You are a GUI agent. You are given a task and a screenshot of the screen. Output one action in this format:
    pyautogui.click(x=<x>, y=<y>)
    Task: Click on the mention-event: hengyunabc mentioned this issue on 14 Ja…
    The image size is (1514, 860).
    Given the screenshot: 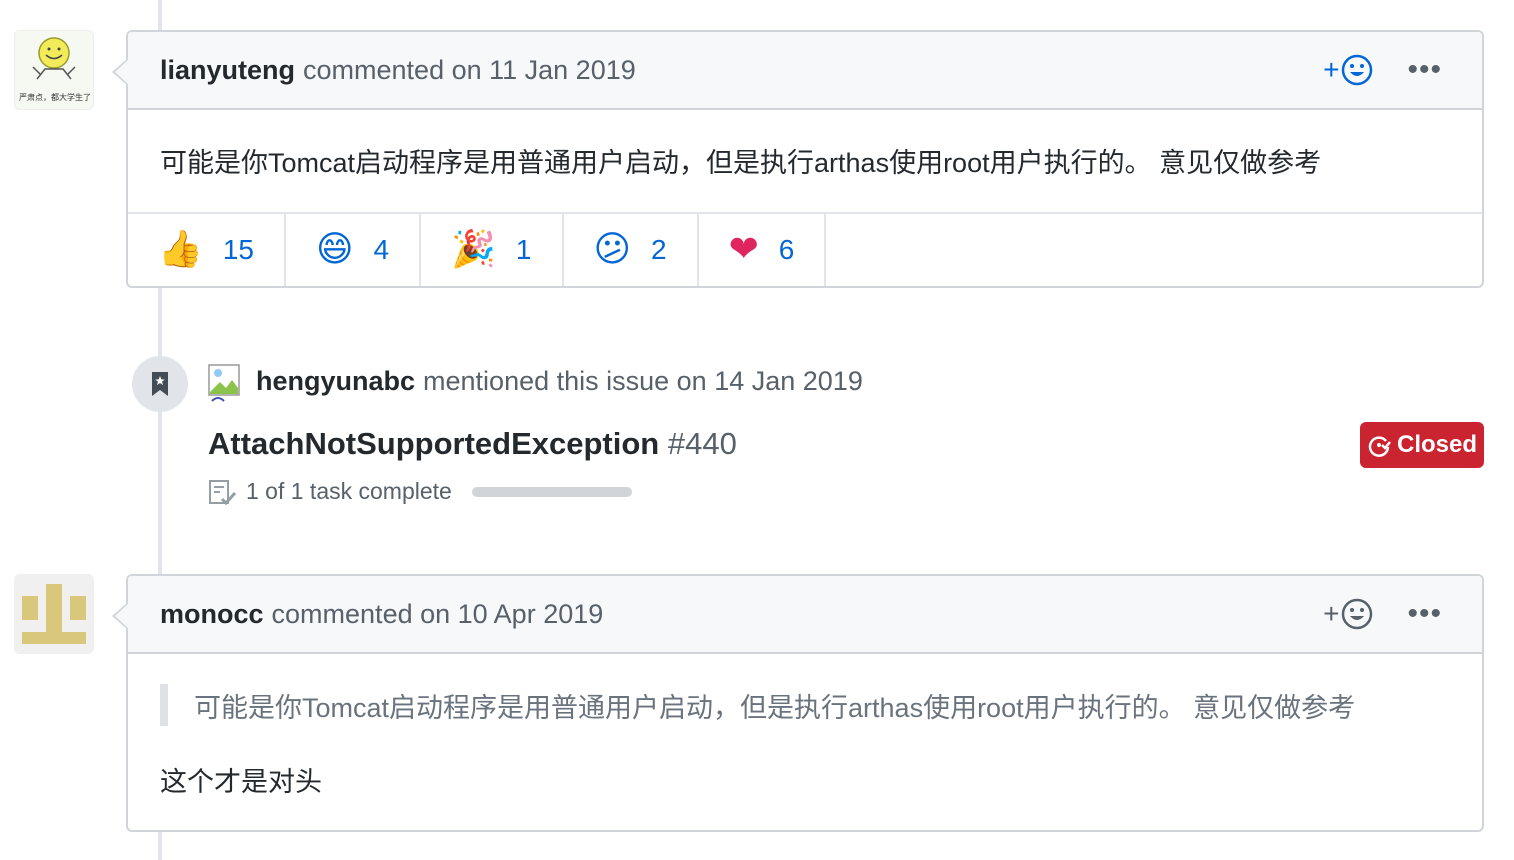 What is the action you would take?
    pyautogui.click(x=535, y=383)
    